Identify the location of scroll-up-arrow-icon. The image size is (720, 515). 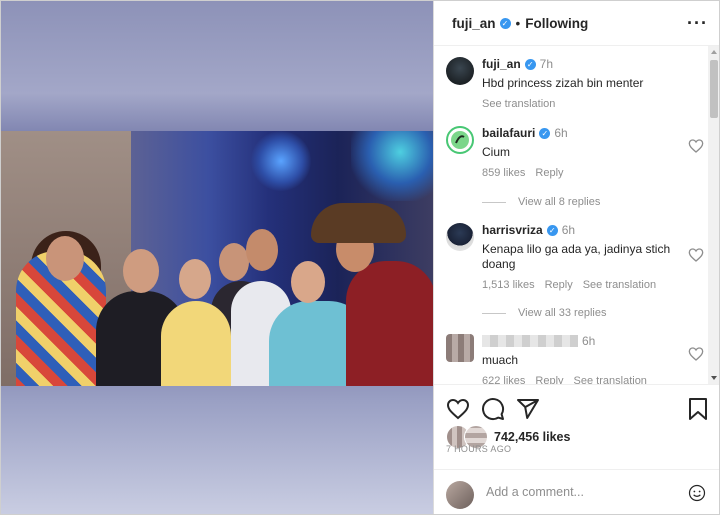
(714, 52).